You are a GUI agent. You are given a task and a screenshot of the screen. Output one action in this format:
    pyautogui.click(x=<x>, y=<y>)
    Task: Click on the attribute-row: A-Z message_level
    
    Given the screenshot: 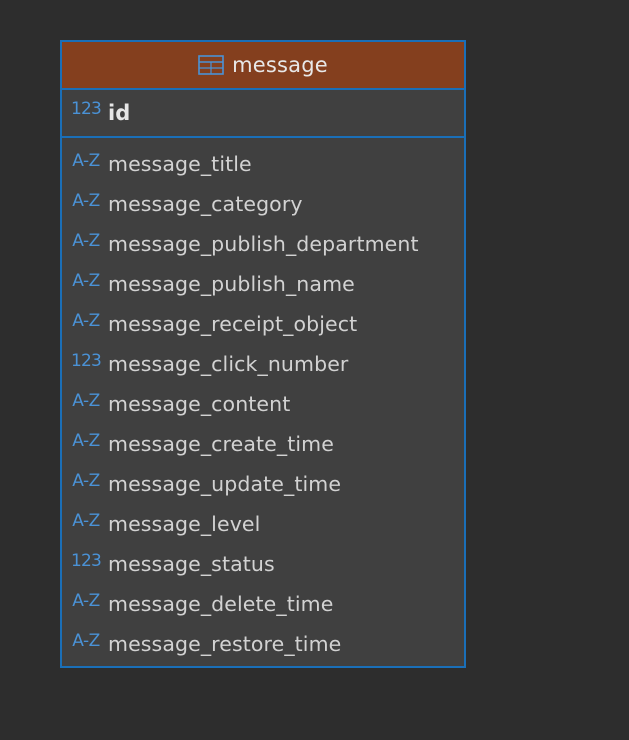 What is the action you would take?
    pyautogui.click(x=263, y=524)
    